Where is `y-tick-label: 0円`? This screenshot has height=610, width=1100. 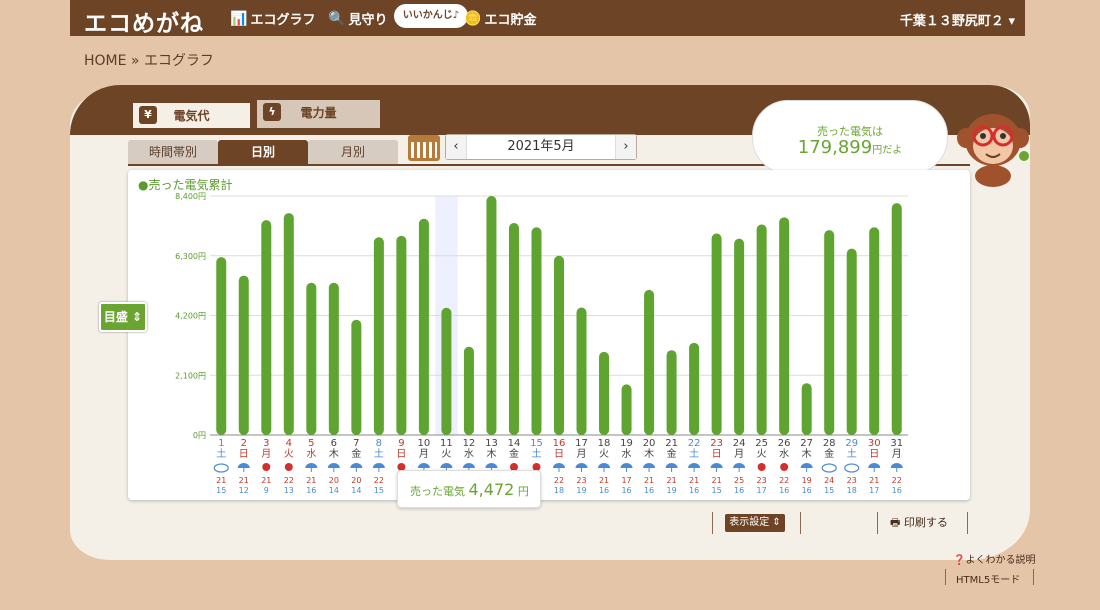
y-tick-label: 0円 is located at coordinates (199, 435).